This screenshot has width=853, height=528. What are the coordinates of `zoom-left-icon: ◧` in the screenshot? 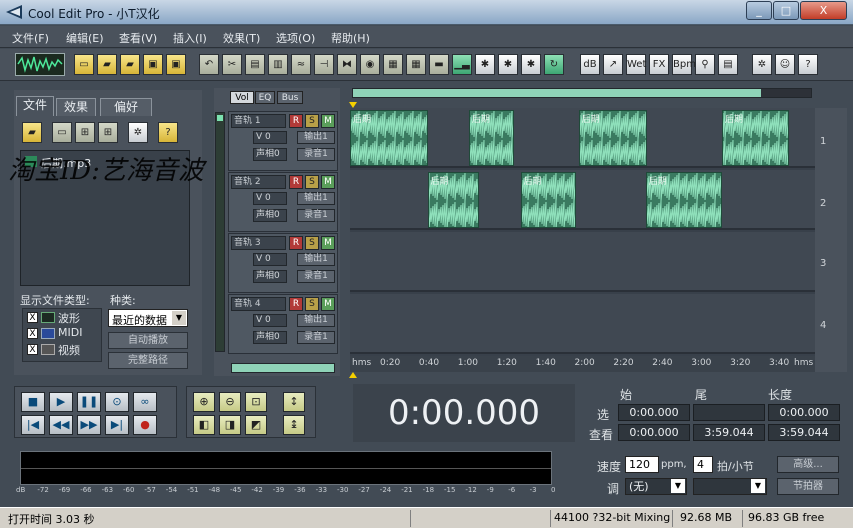 It's located at (204, 425).